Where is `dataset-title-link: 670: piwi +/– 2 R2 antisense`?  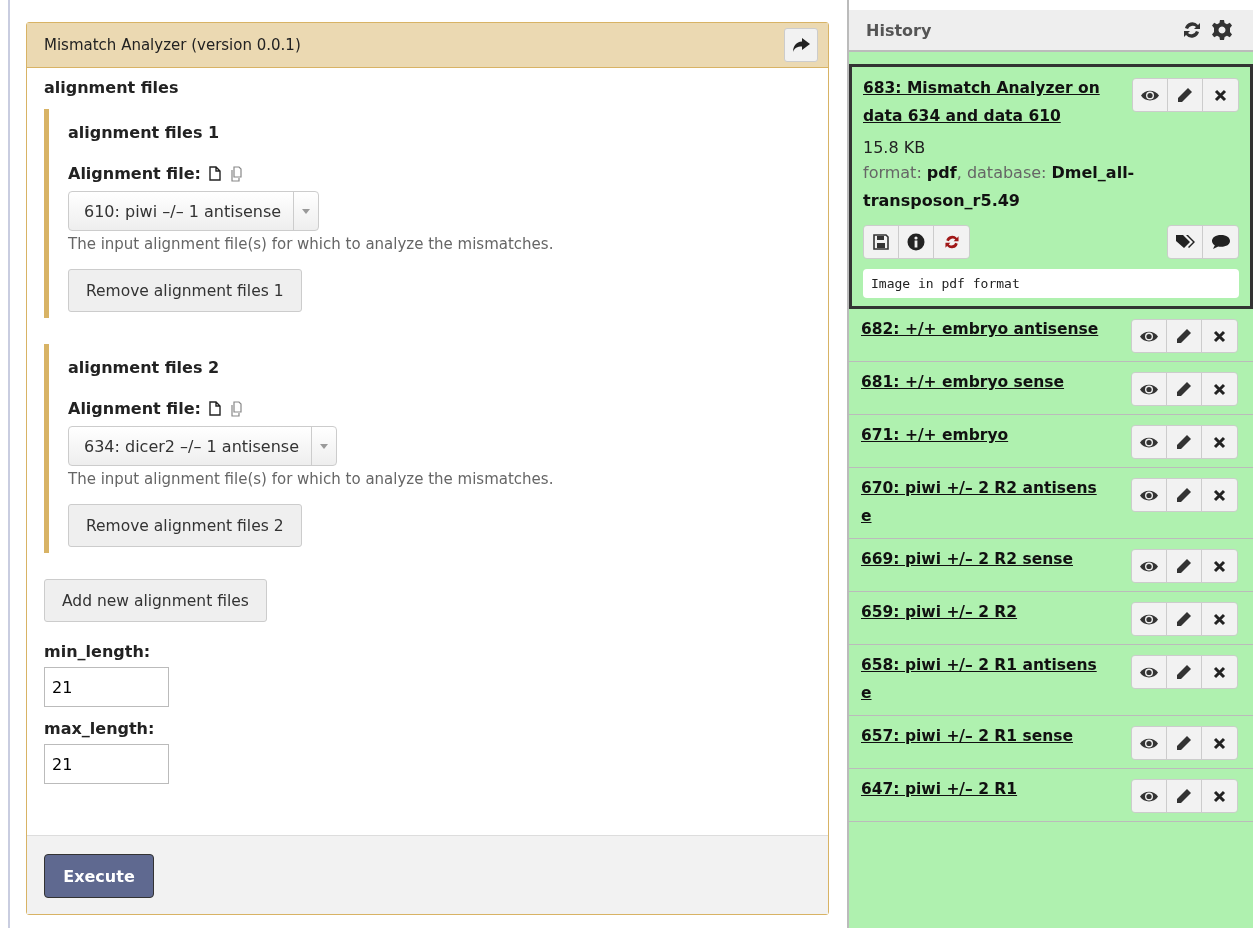 dataset-title-link: 670: piwi +/– 2 R2 antisense is located at coordinates (981, 502).